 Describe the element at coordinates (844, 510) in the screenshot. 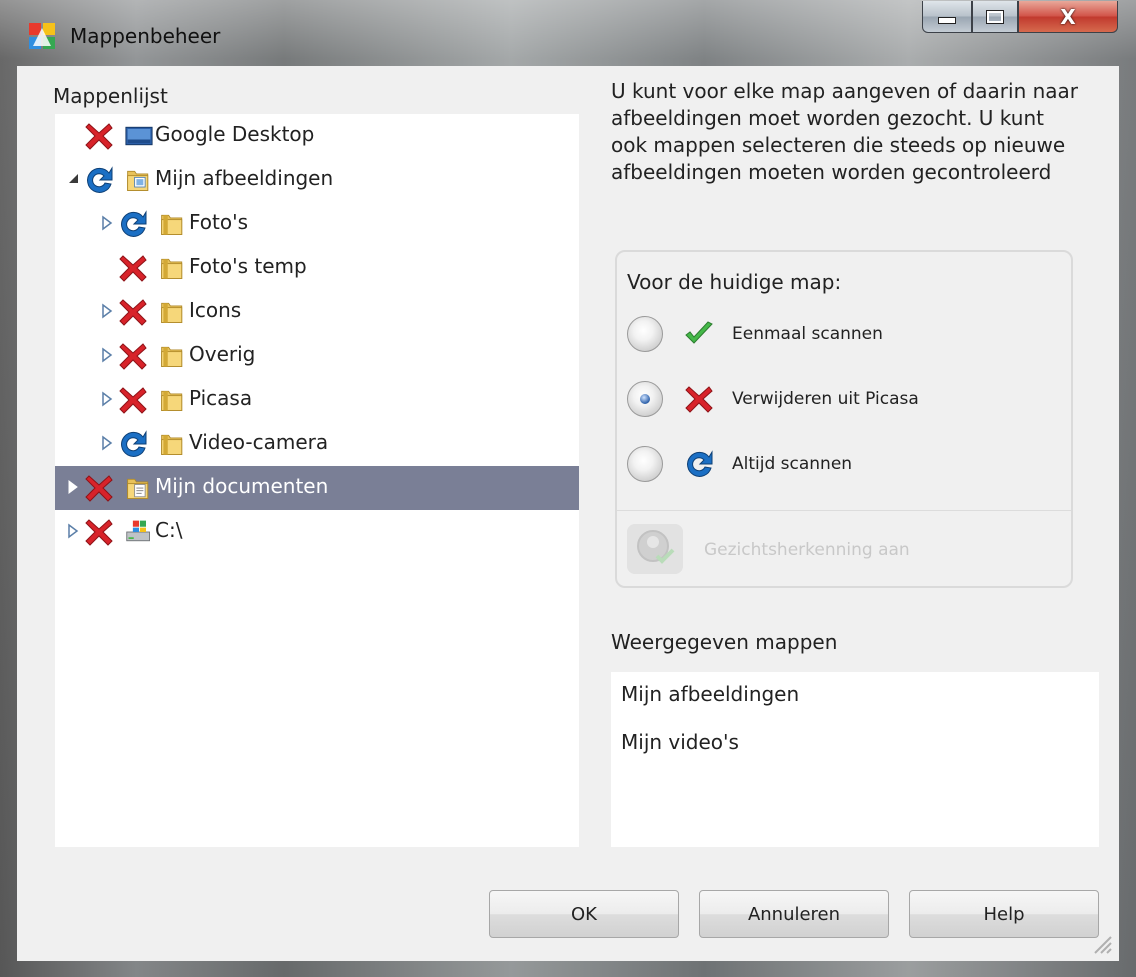

I see `options-separator` at that location.